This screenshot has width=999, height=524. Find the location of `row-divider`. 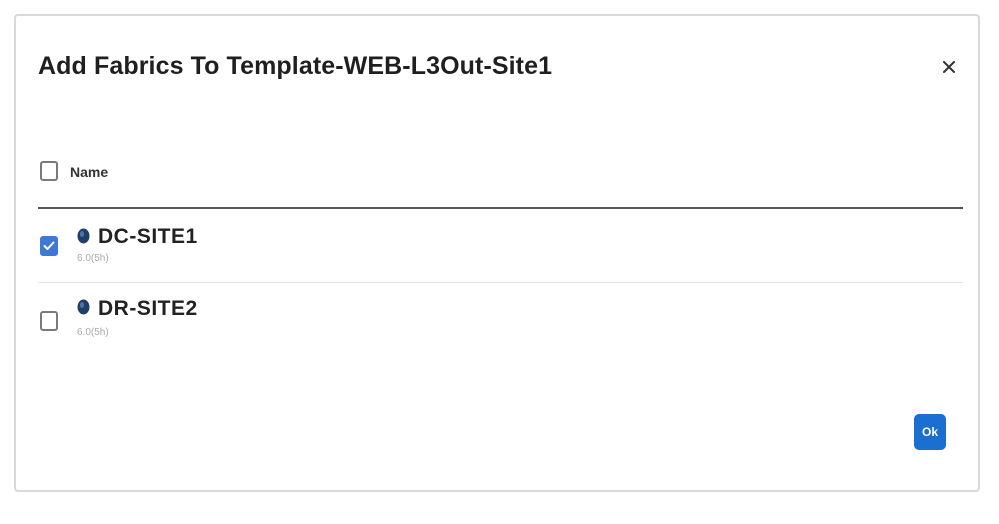

row-divider is located at coordinates (500, 282).